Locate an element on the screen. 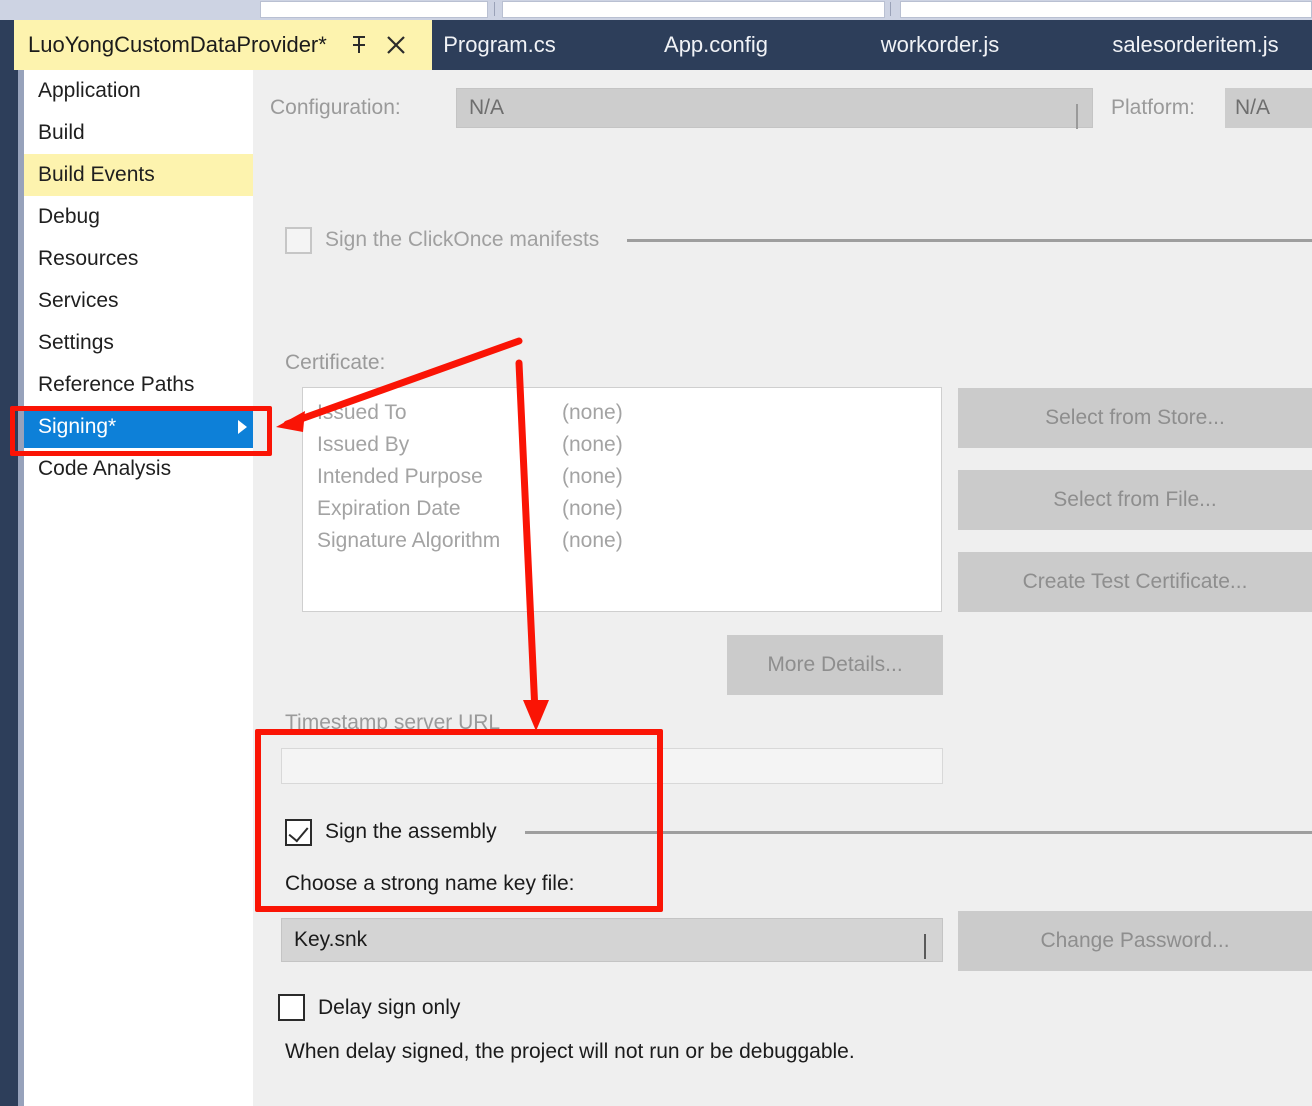 This screenshot has width=1312, height=1106. cert-key: Signature Algorithm is located at coordinates (409, 540).